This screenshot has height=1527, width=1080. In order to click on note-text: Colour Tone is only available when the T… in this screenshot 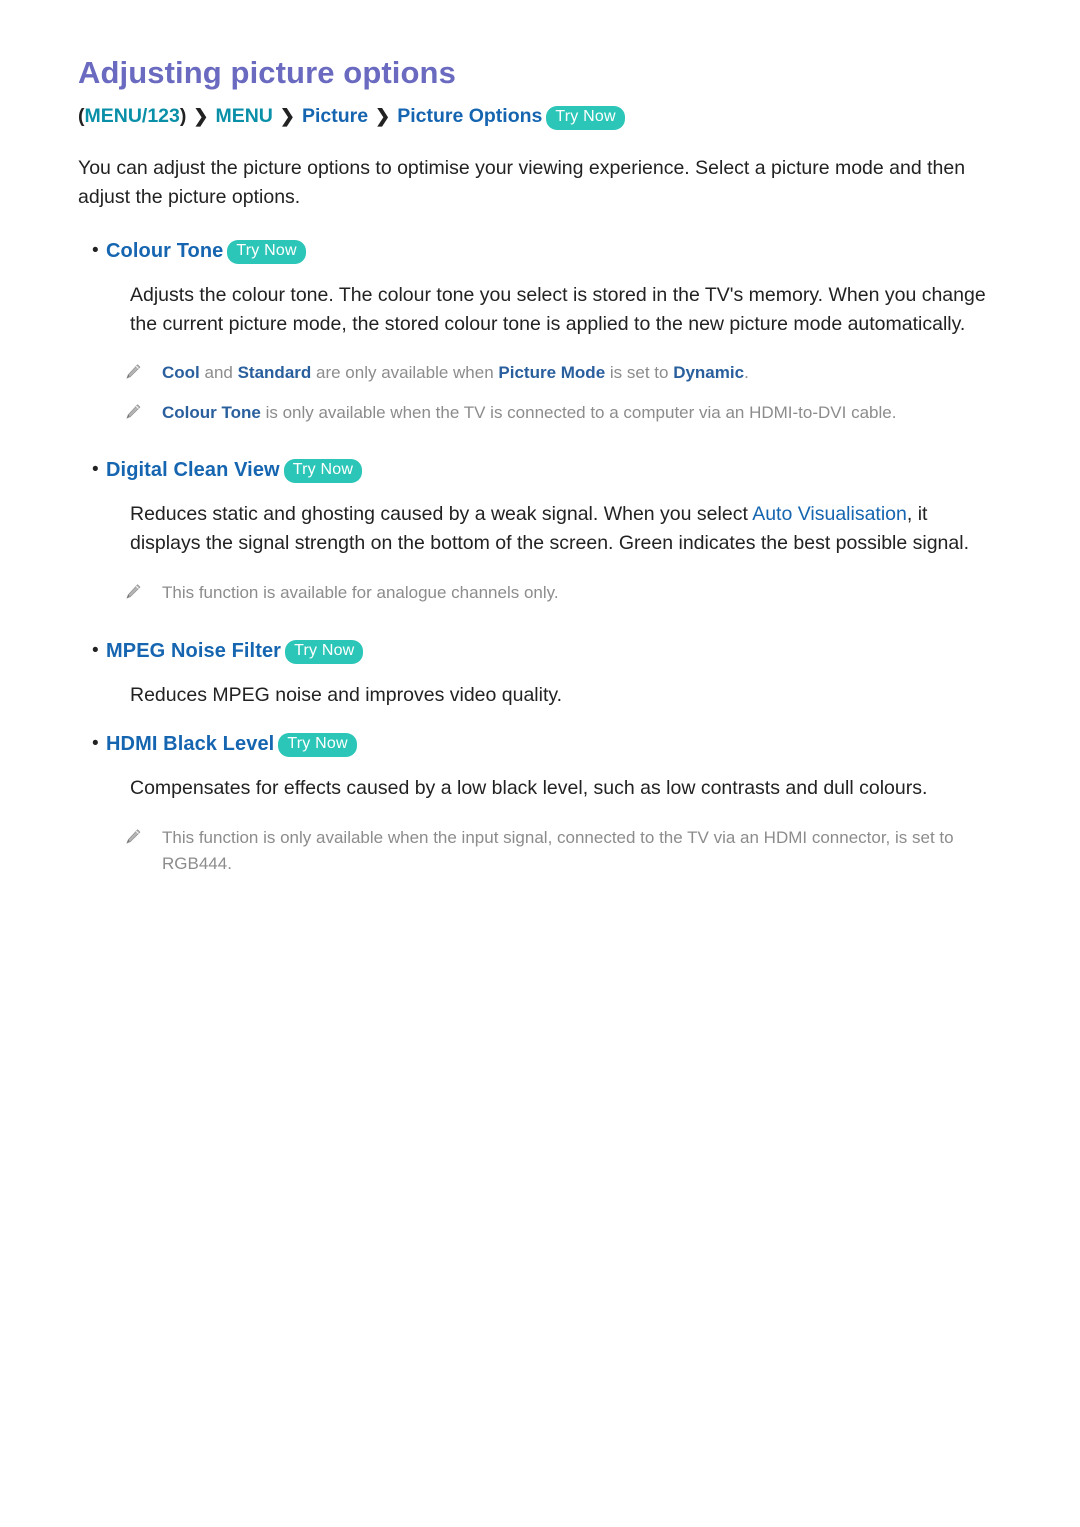, I will do `click(529, 413)`.